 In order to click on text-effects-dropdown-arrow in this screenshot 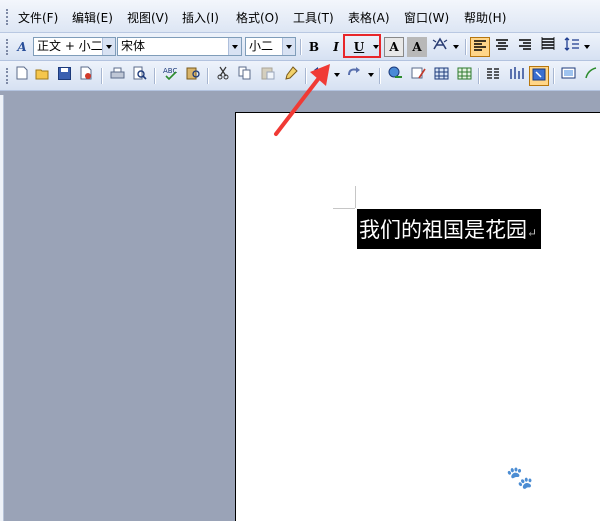, I will do `click(456, 47)`.